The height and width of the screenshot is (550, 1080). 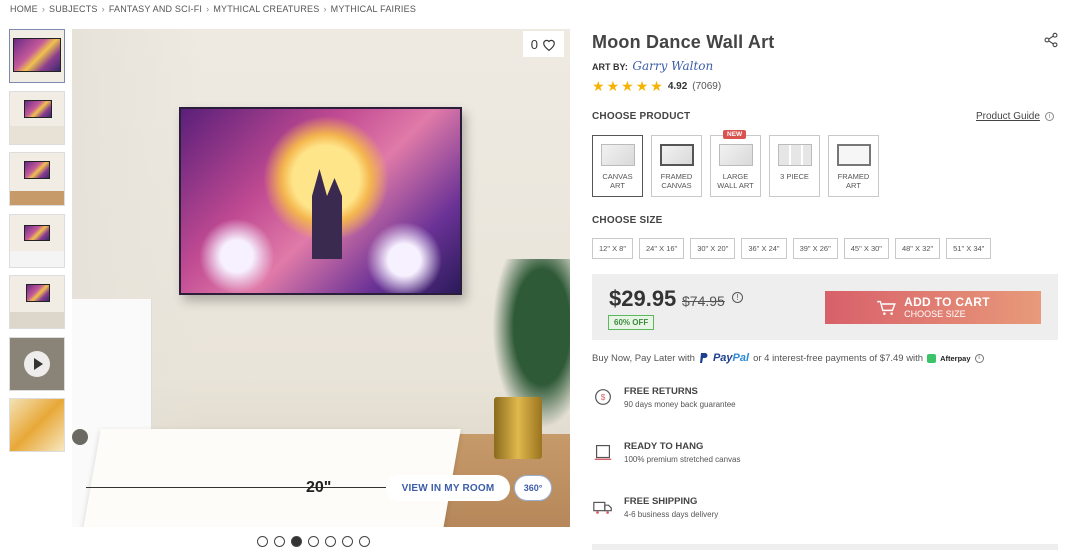 I want to click on view-in-room-button: VIEW IN MY ROOM, so click(x=448, y=488).